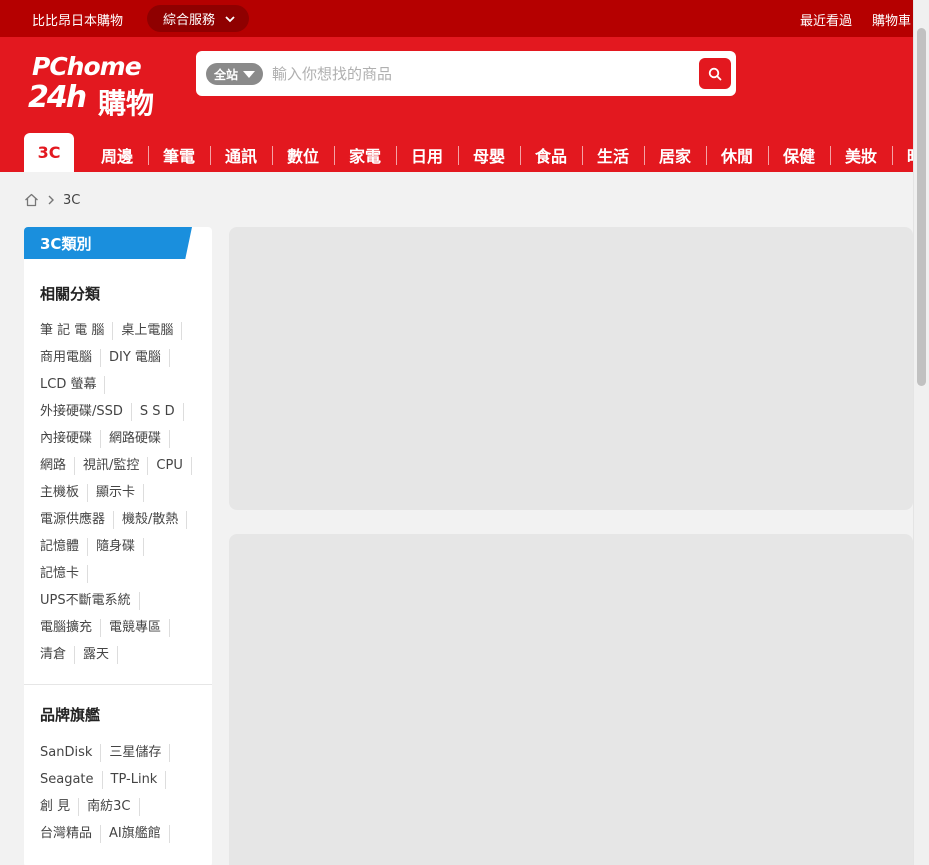  I want to click on sidebar-link: 台灣精品, so click(71, 833).